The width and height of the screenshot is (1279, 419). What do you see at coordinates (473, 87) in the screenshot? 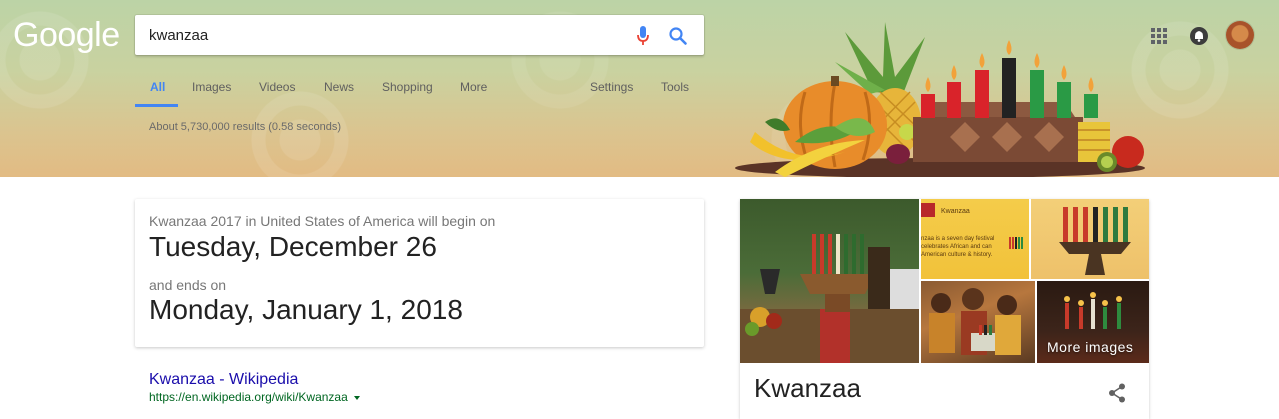
I see `tab-more: More` at bounding box center [473, 87].